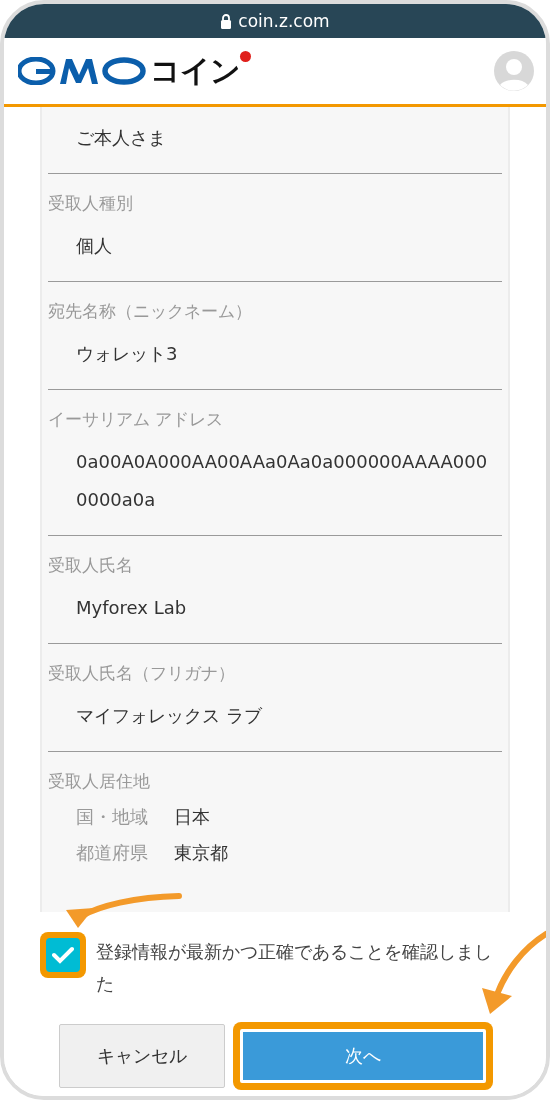 Image resolution: width=550 pixels, height=1100 pixels. What do you see at coordinates (245, 56) in the screenshot?
I see `logo-dot-icon` at bounding box center [245, 56].